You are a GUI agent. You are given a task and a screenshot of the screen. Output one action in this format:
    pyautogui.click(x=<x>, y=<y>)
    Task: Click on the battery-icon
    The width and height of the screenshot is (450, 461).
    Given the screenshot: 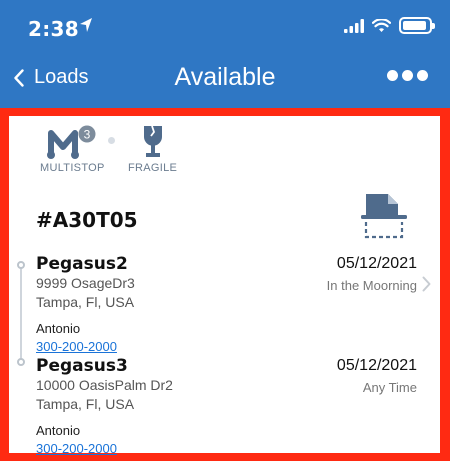 What is the action you would take?
    pyautogui.click(x=417, y=25)
    